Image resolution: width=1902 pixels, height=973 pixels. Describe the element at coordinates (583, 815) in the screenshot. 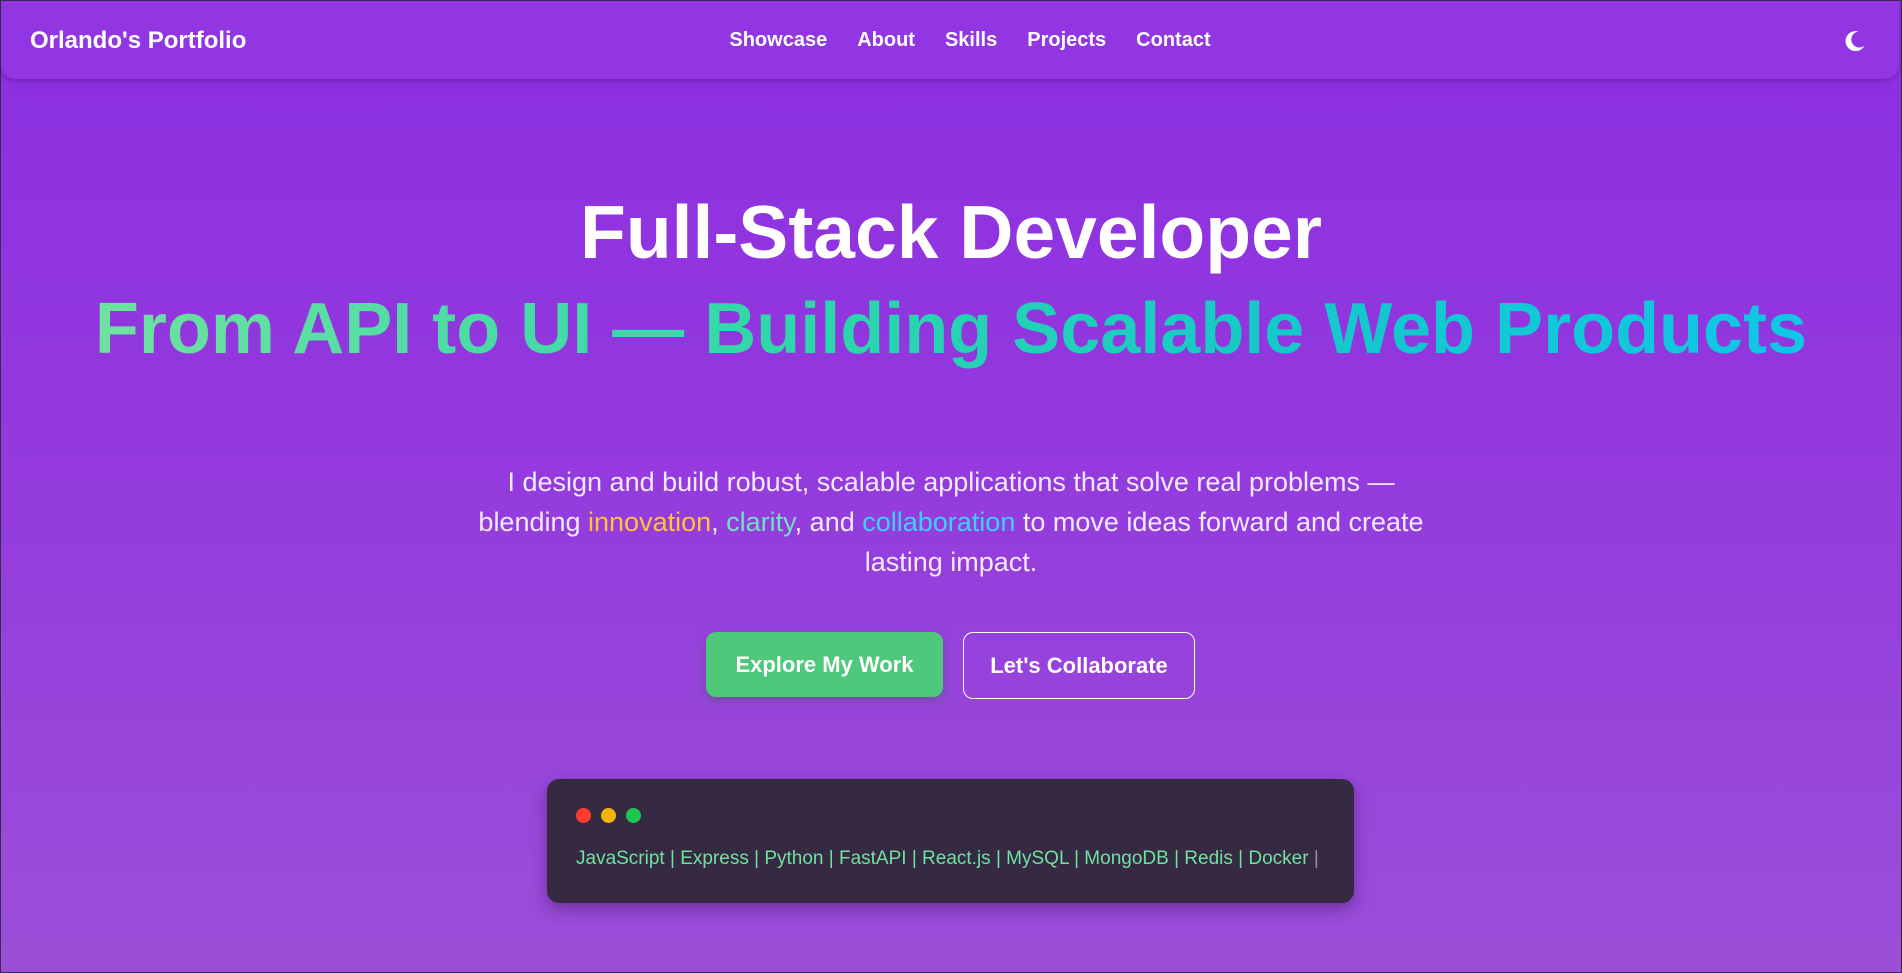

I see `red-dot-icon` at that location.